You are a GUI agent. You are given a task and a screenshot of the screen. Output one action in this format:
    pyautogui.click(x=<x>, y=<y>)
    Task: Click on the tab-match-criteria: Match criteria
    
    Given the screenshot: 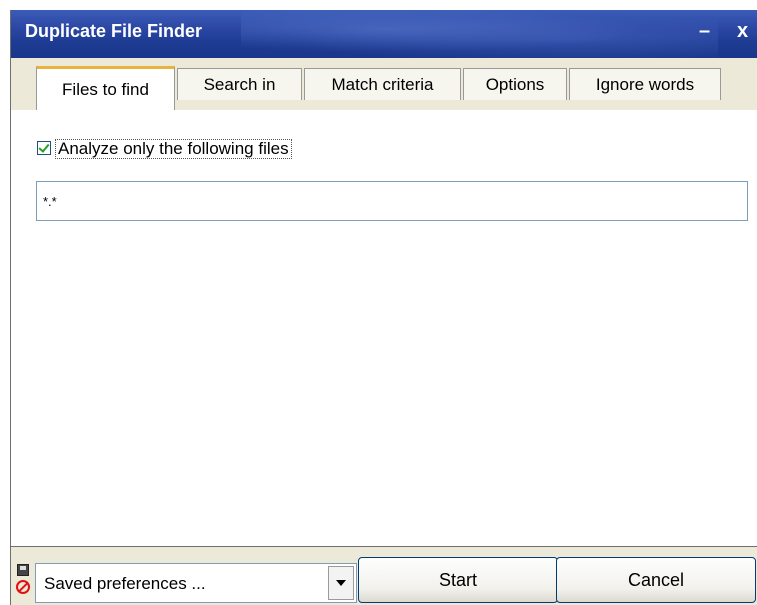 What is the action you would take?
    pyautogui.click(x=382, y=84)
    